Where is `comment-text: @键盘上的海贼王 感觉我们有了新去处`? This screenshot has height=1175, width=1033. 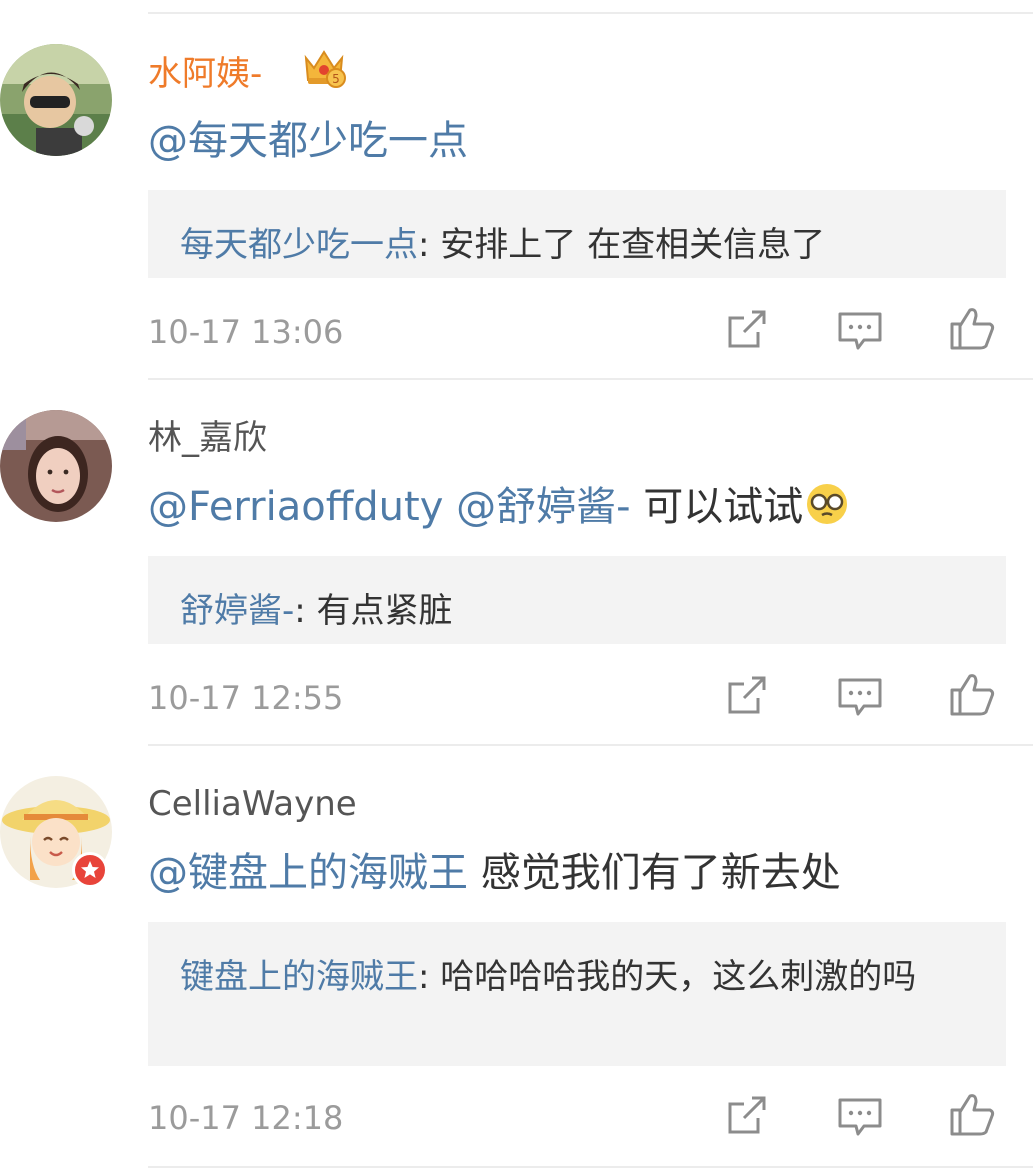 comment-text: @键盘上的海贼王 感觉我们有了新去处 is located at coordinates (494, 873).